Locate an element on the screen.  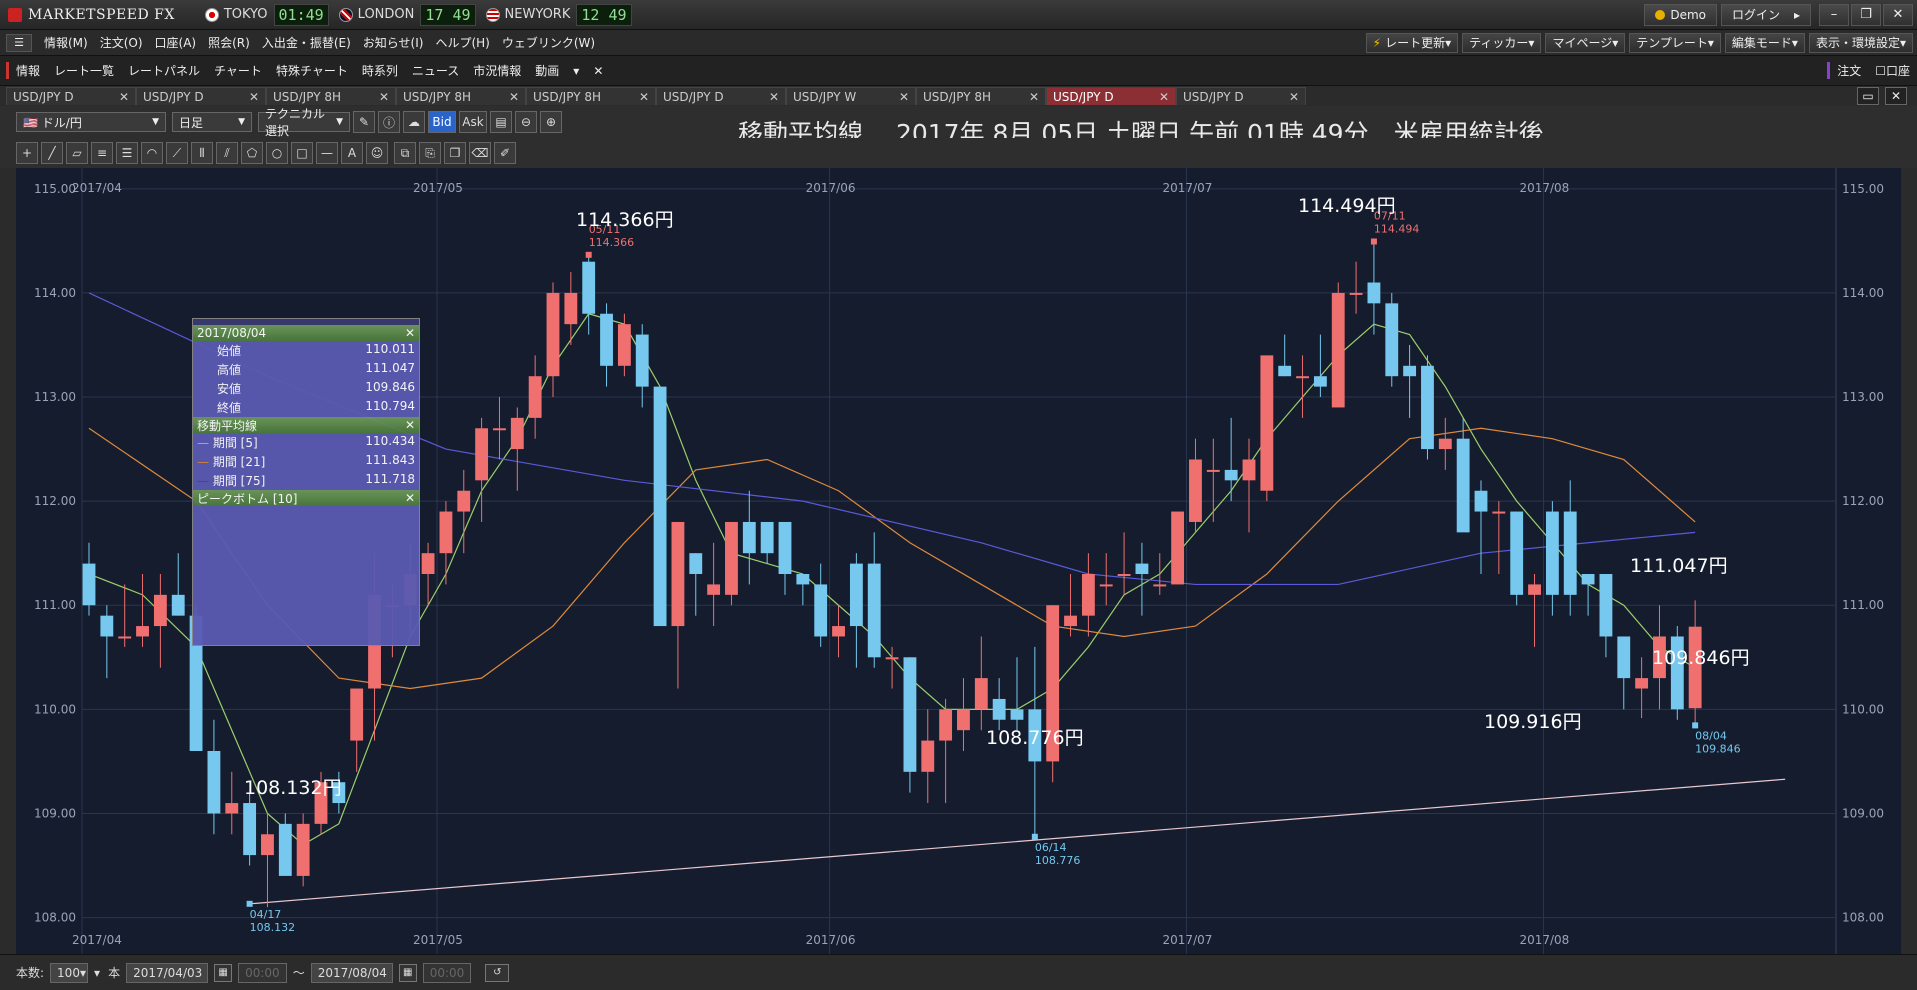
tab-usdjpy: USD/JPY W ✕ is located at coordinates (851, 96).